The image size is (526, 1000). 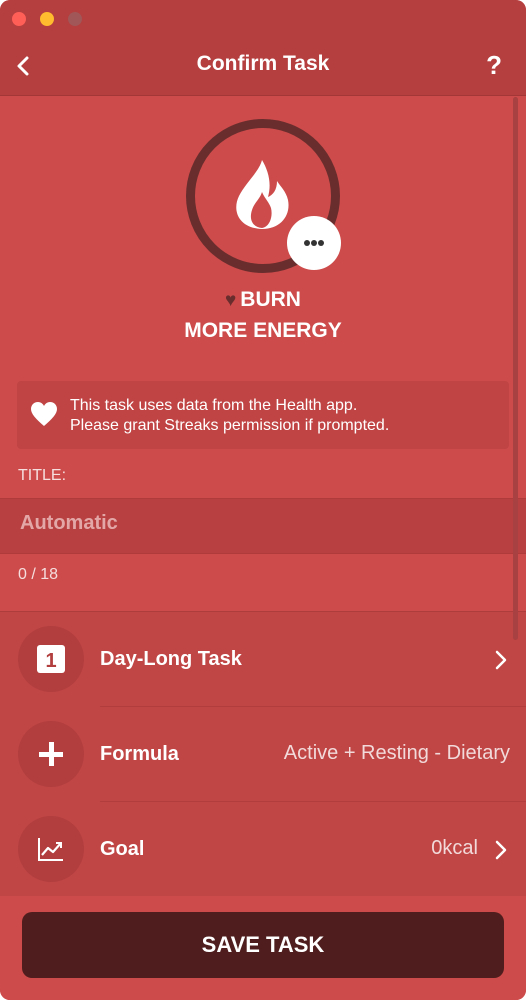 I want to click on goal-label: Goal, so click(x=122, y=849).